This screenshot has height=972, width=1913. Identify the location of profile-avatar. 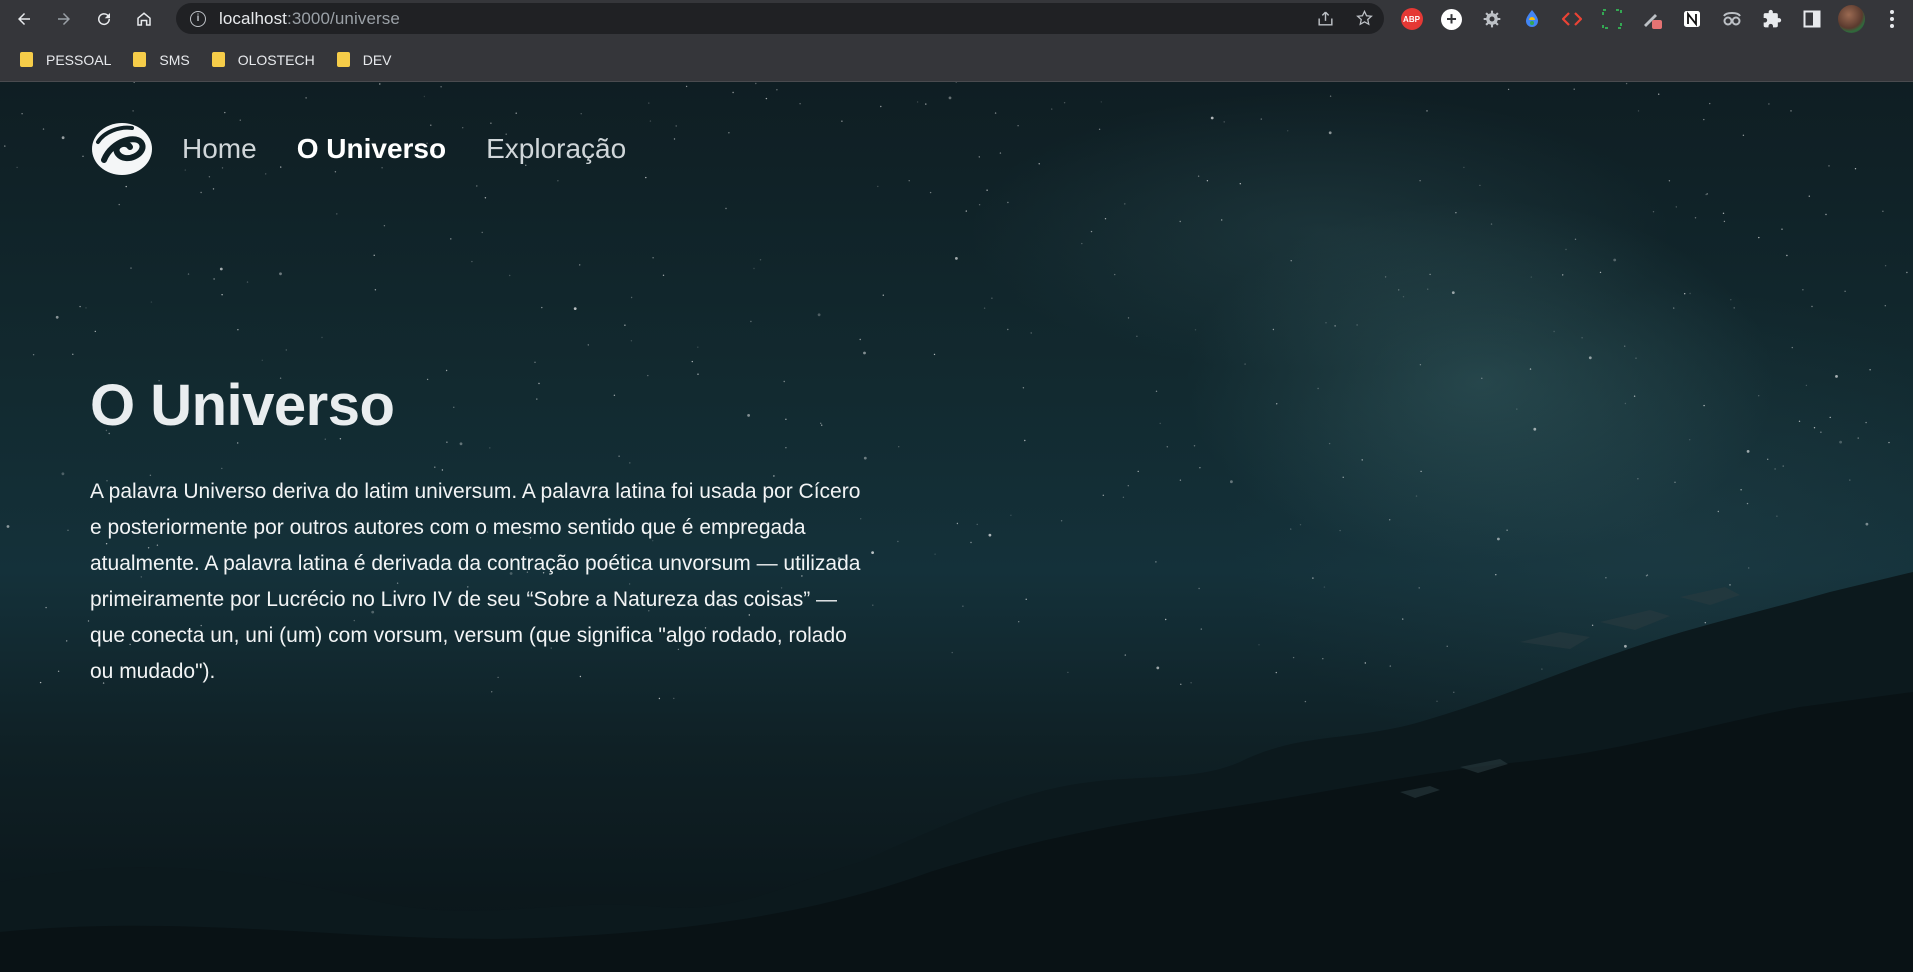
(1851, 19).